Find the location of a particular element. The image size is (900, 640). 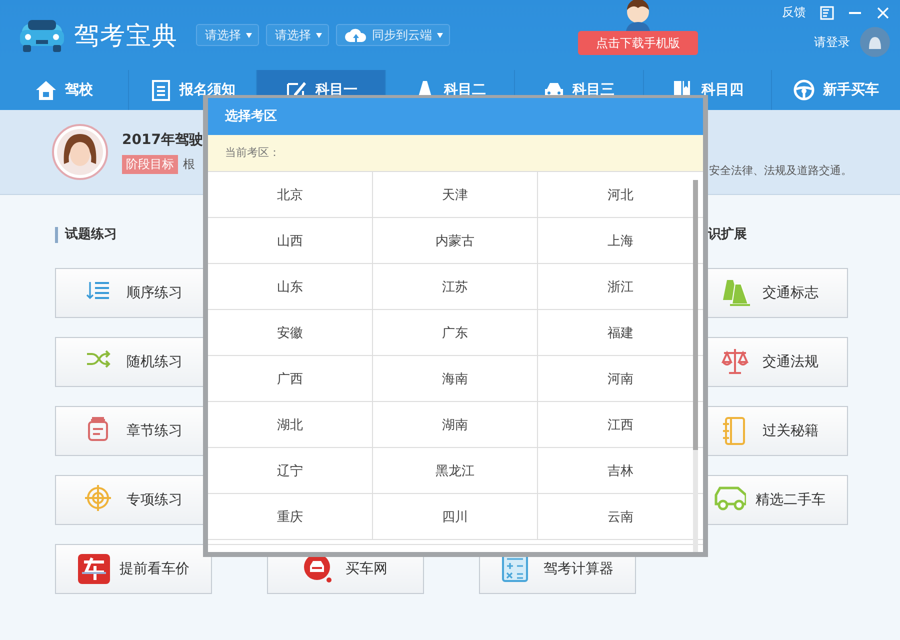

region-option: 安徽 is located at coordinates (290, 333).